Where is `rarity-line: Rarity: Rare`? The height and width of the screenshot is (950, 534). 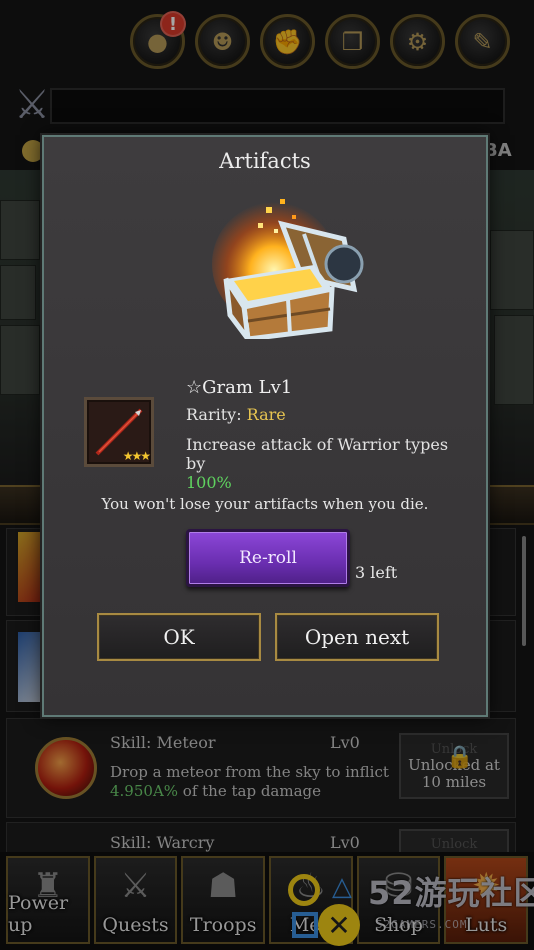
rarity-line: Rarity: Rare is located at coordinates (236, 414).